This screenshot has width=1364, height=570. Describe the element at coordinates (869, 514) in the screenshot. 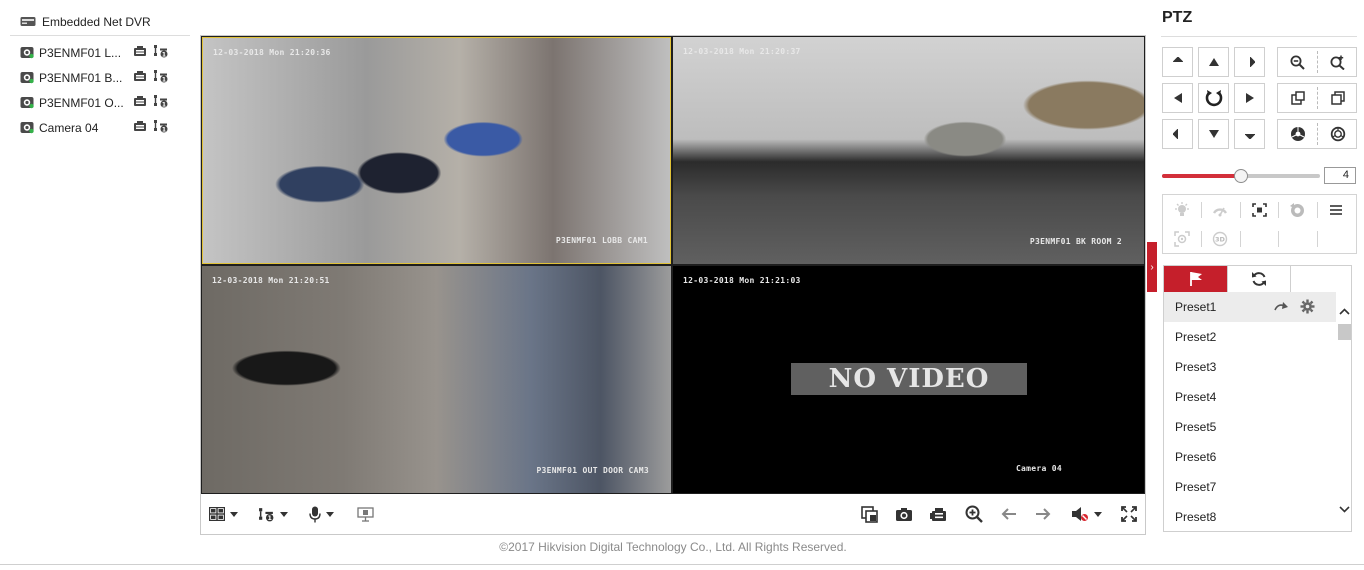

I see `capture-all-button` at that location.